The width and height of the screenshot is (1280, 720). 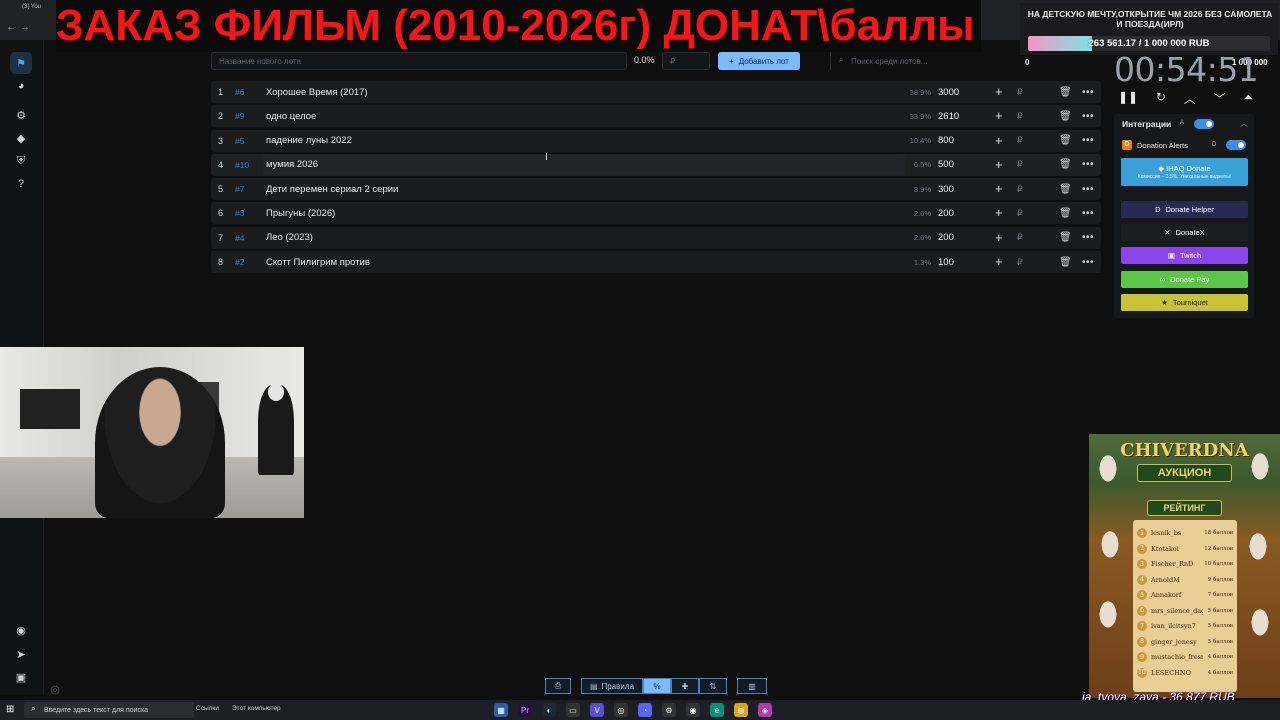 I want to click on layers-icon: ◆, so click(x=21, y=138).